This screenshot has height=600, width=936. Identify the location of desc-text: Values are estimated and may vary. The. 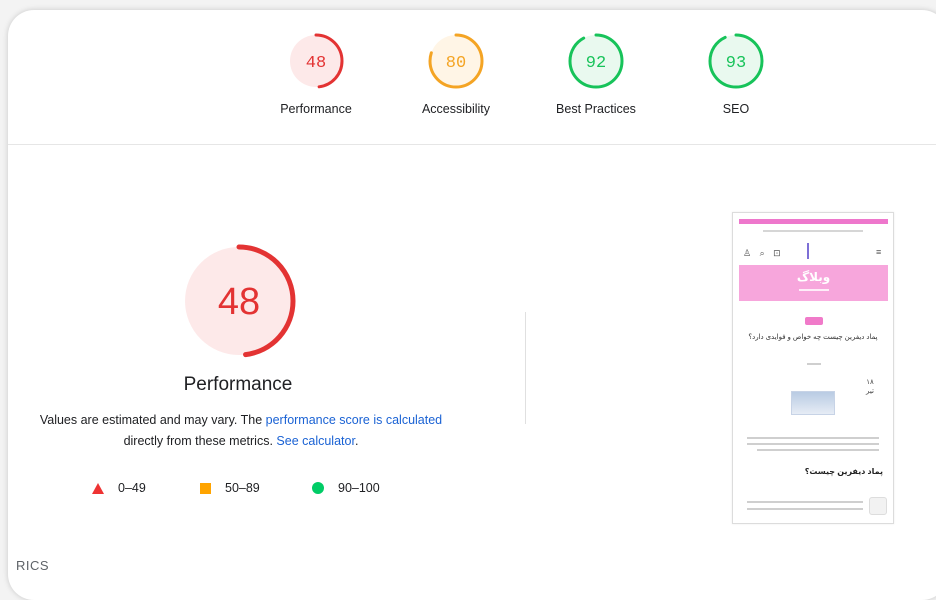
(152, 420).